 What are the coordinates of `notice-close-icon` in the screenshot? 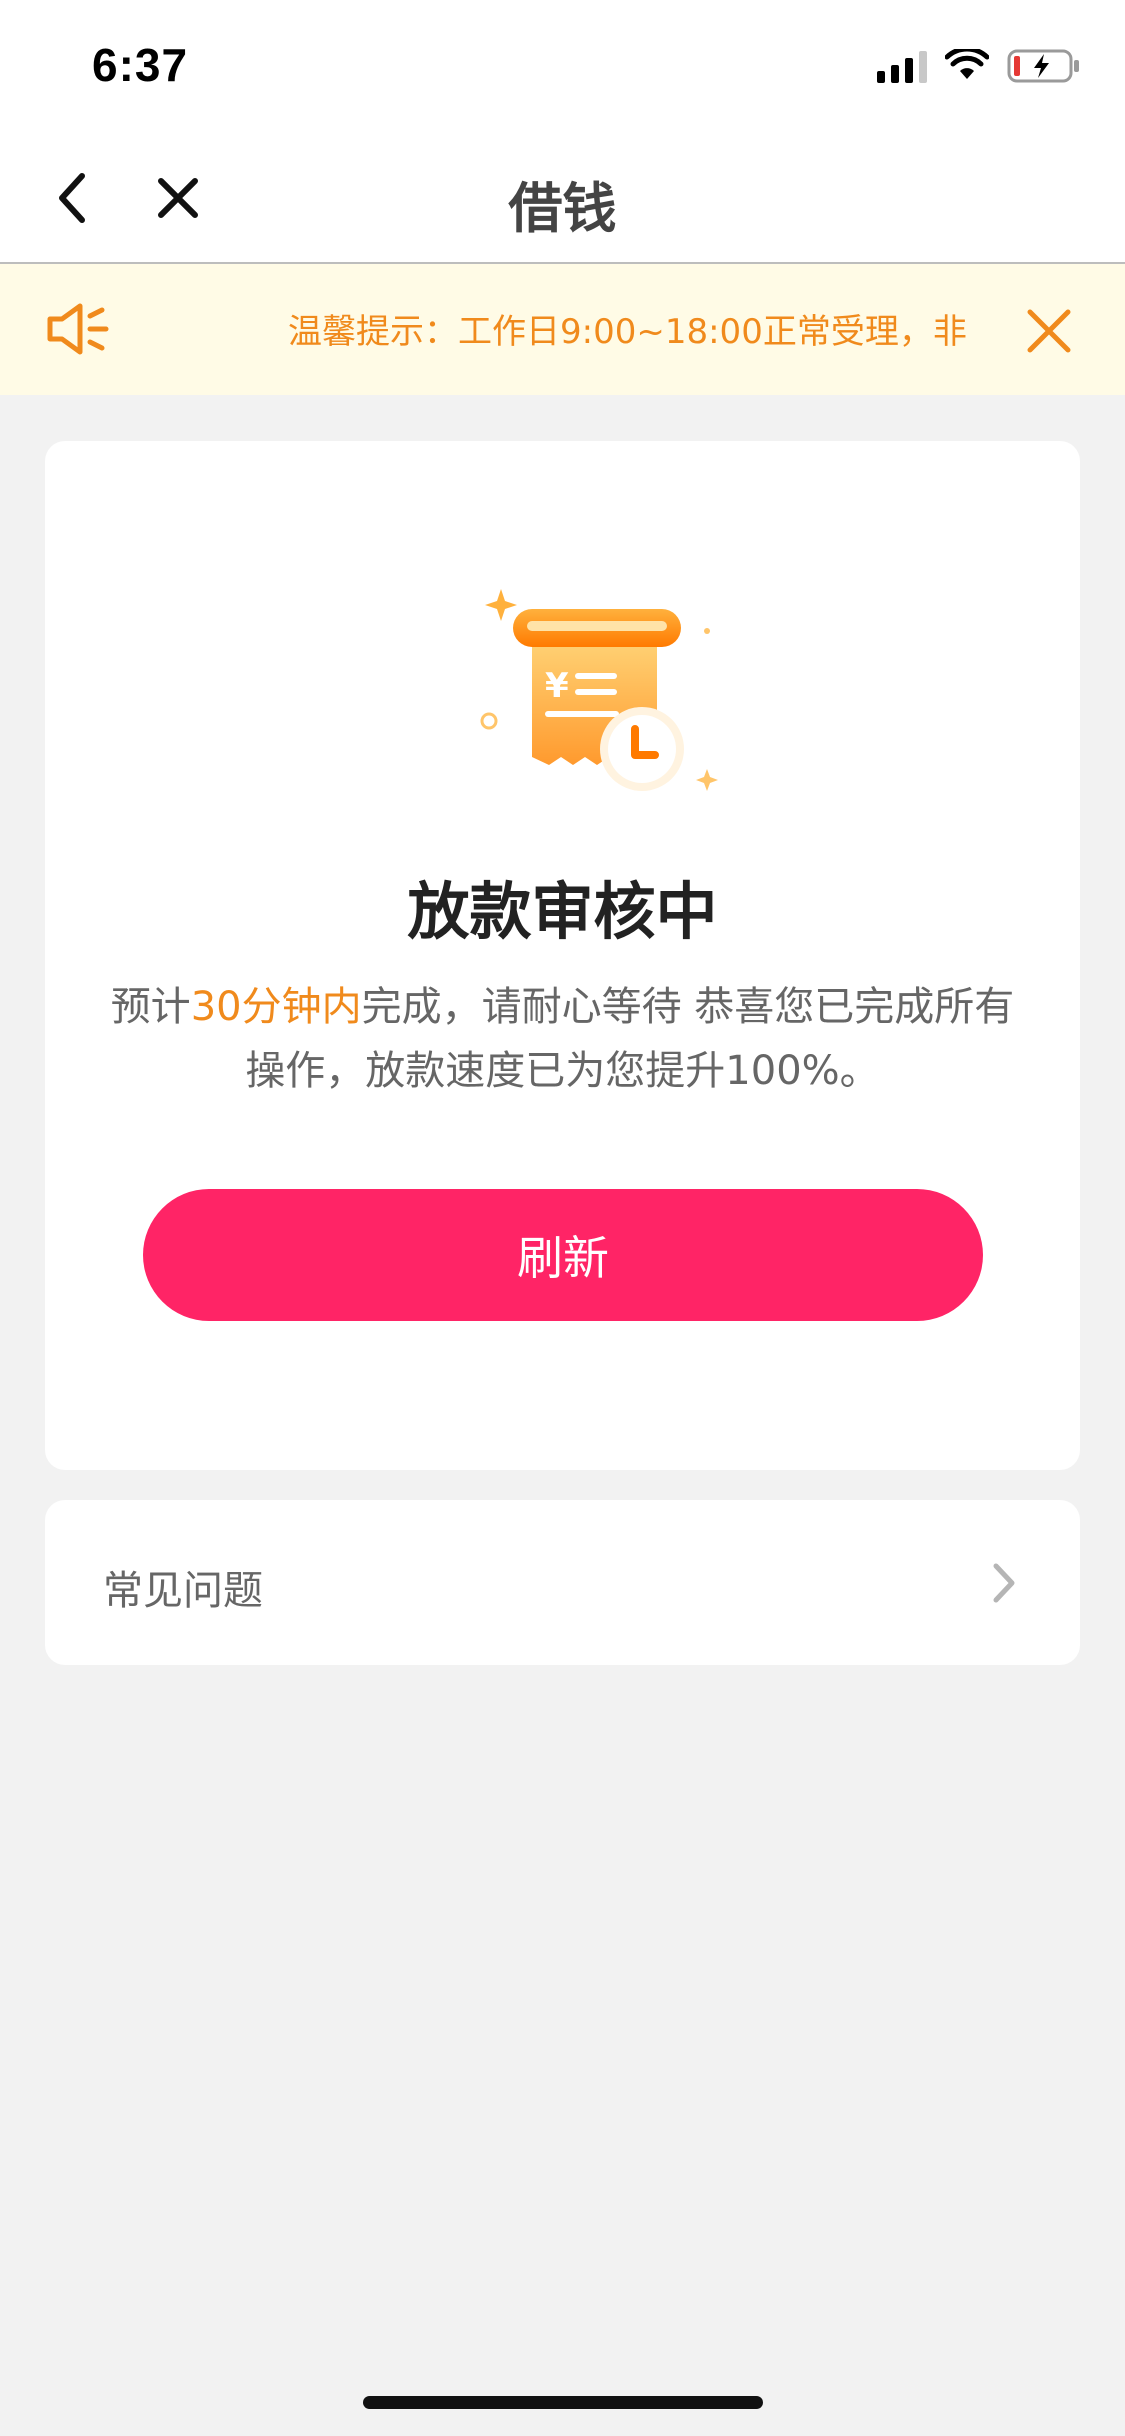 It's located at (1049, 331).